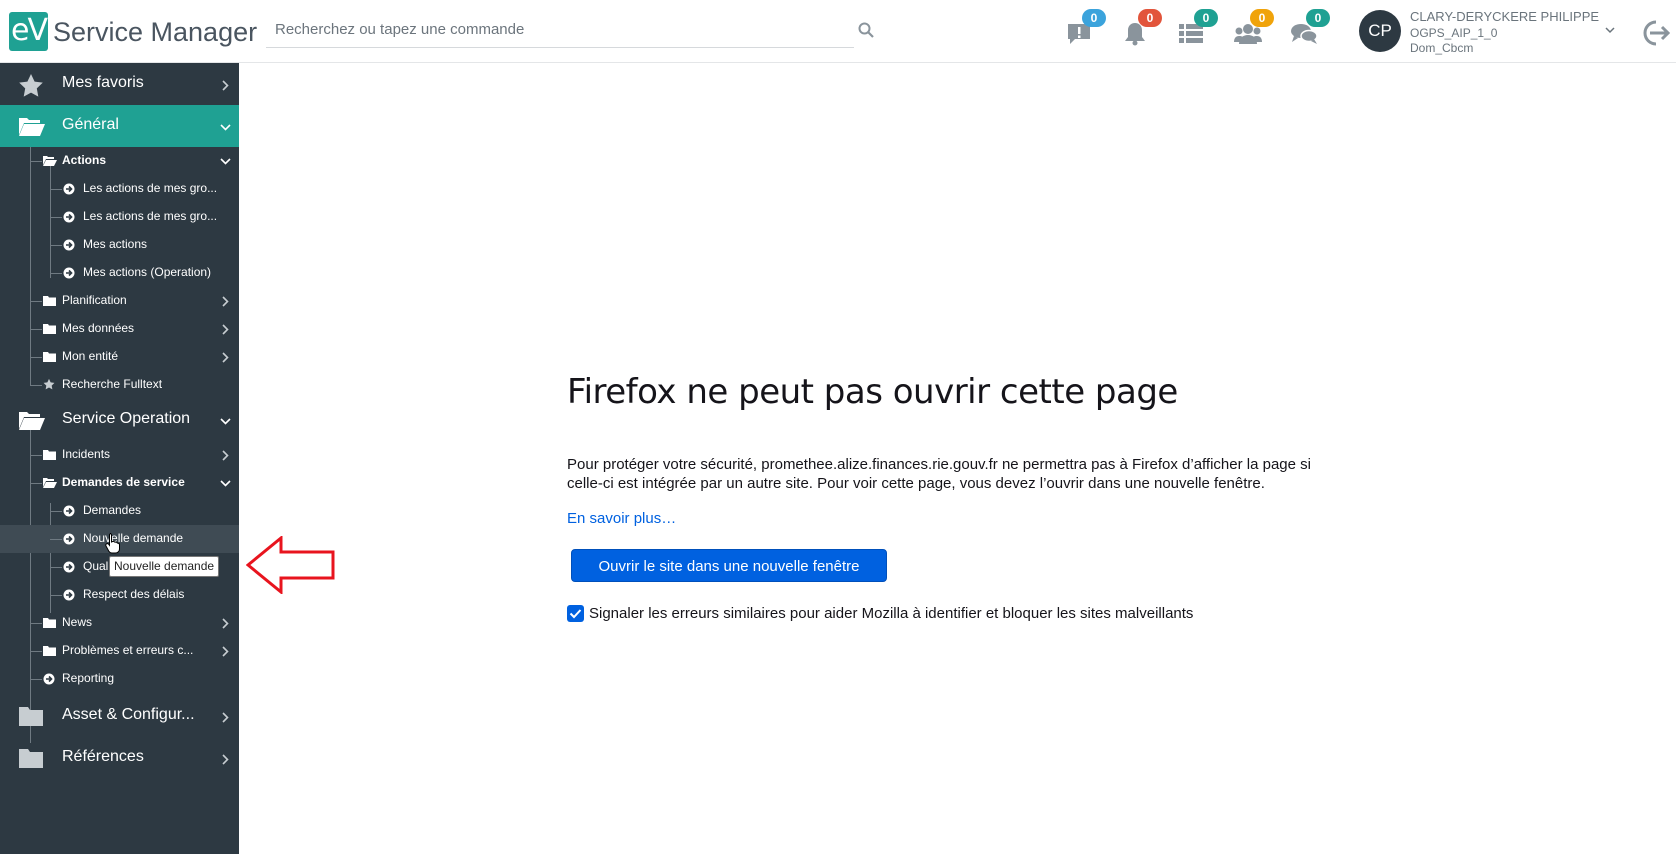 Image resolution: width=1676 pixels, height=854 pixels. I want to click on sidebar-item-fulltext-search: Recherche Fulltext, so click(119, 385).